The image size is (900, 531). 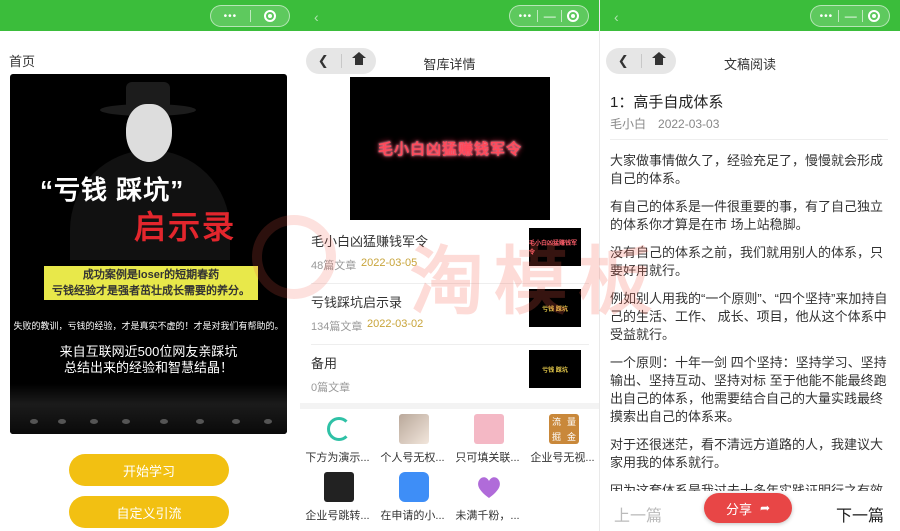 I want to click on poster-mid-text: 来自互联网近500位网友亲踩坑 总结出来的经验和智慧结晶！, so click(x=148, y=360).